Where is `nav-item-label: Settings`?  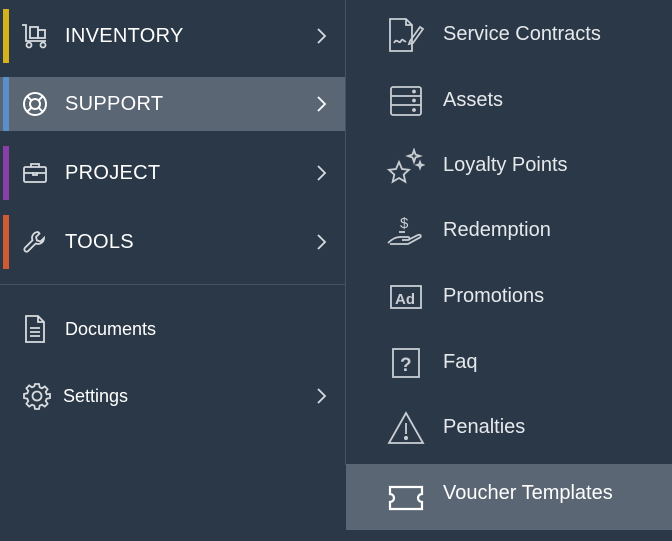
nav-item-label: Settings is located at coordinates (96, 396).